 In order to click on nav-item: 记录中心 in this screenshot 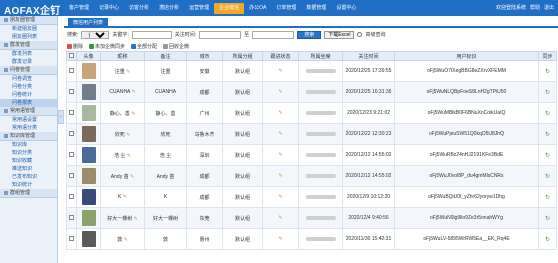, I will do `click(109, 8)`.